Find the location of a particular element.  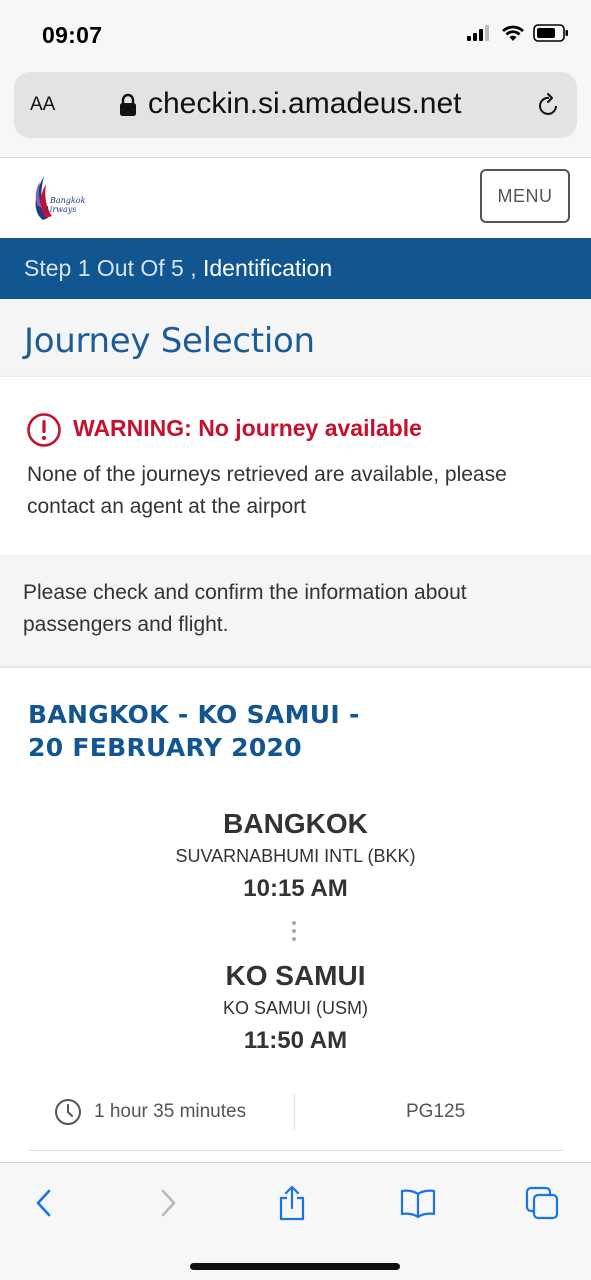

title-area: Journey Selection is located at coordinates (295, 338).